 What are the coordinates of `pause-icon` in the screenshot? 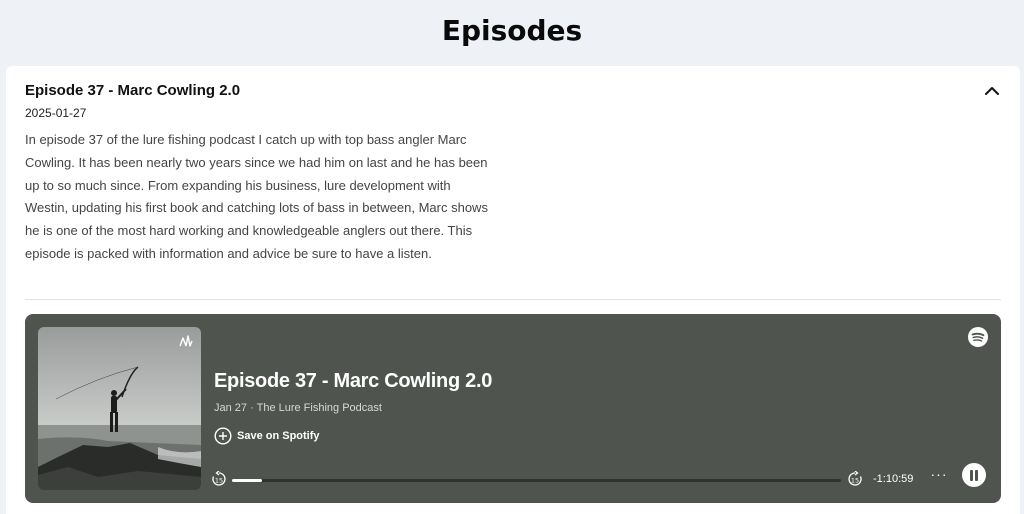 It's located at (974, 475).